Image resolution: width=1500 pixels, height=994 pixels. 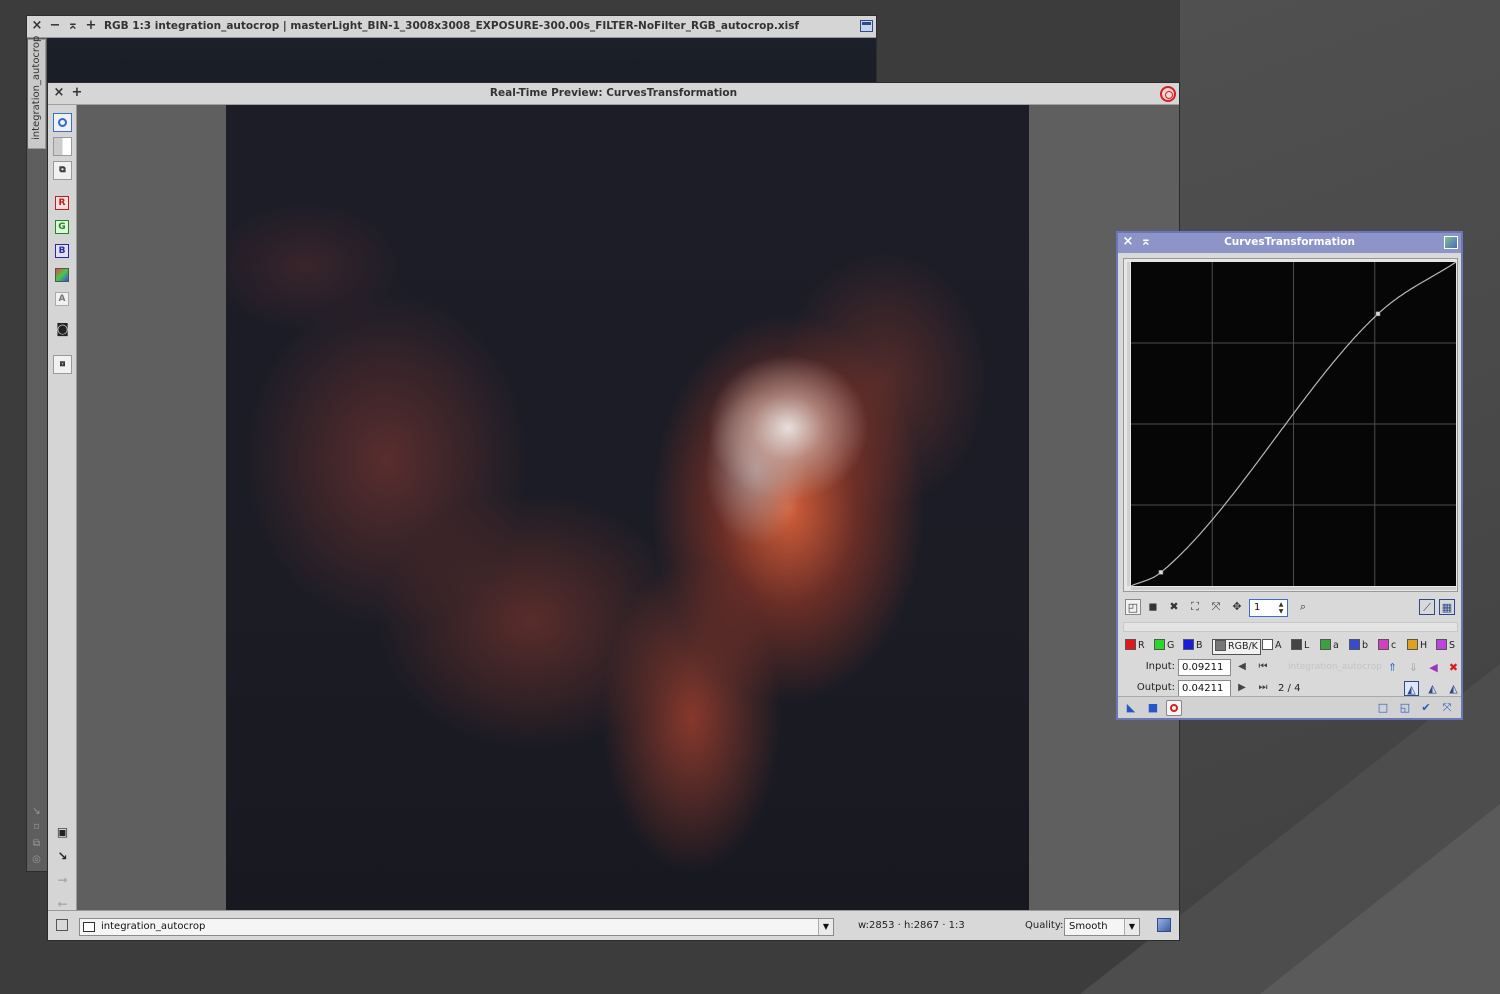 What do you see at coordinates (1133, 607) in the screenshot?
I see `edit-point-icon: ◰` at bounding box center [1133, 607].